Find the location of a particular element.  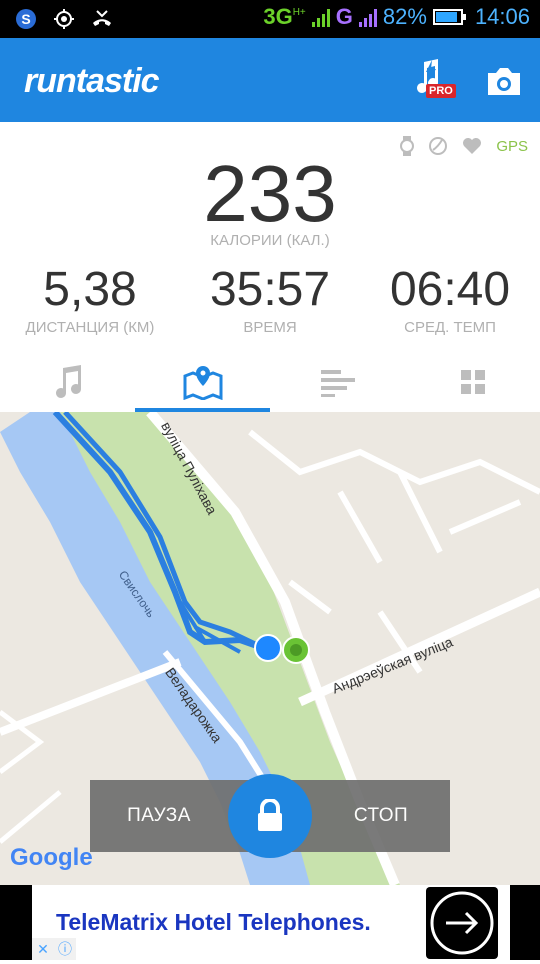

session-tabs is located at coordinates (270, 382).